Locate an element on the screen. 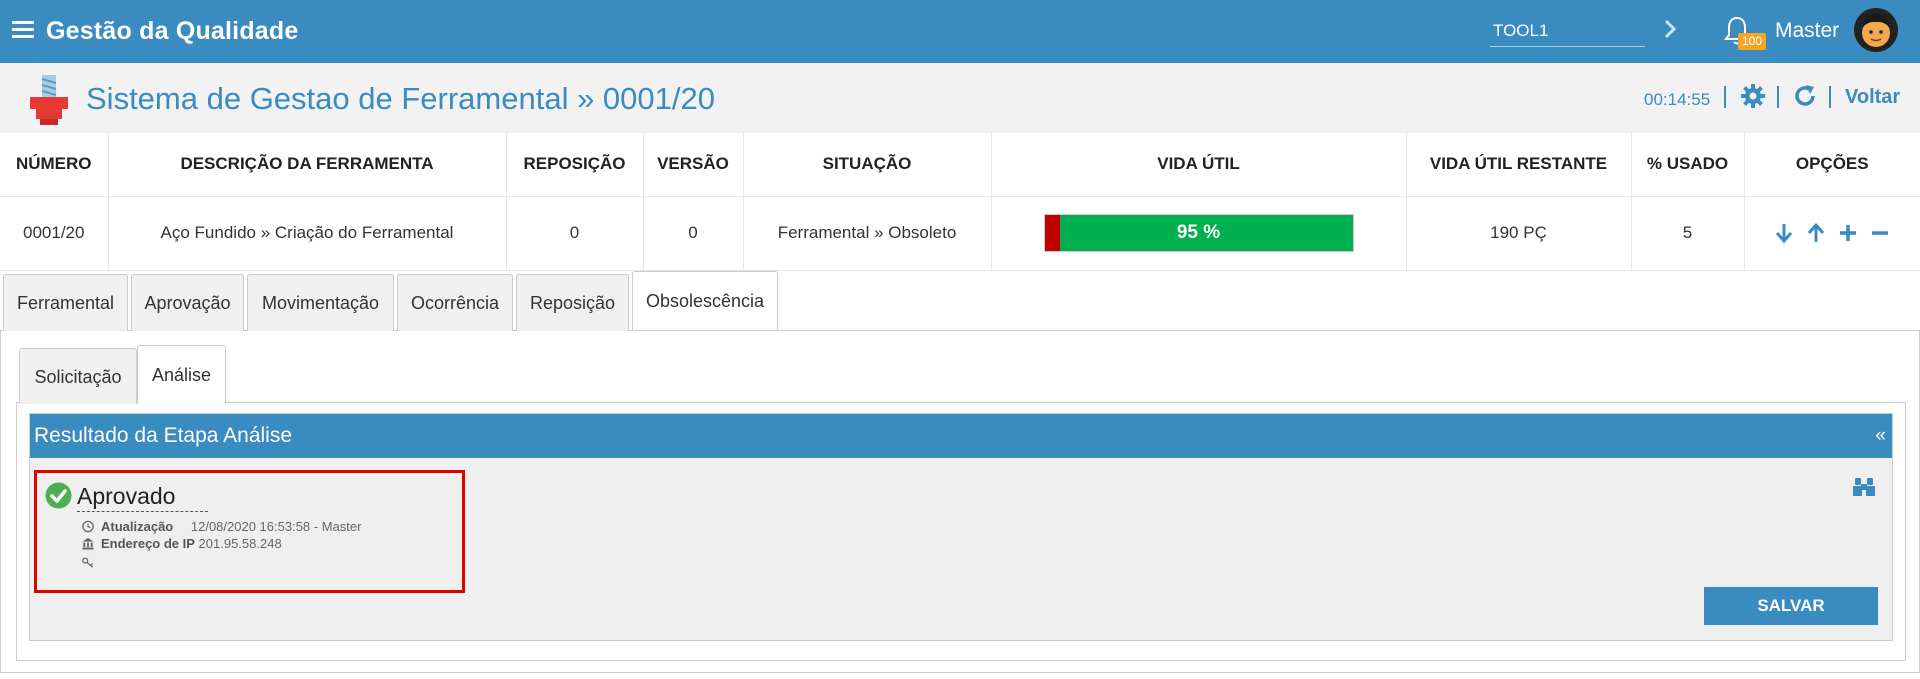  update-info: Atualização 12/08/2020 16:53:58 - Master is located at coordinates (221, 526).